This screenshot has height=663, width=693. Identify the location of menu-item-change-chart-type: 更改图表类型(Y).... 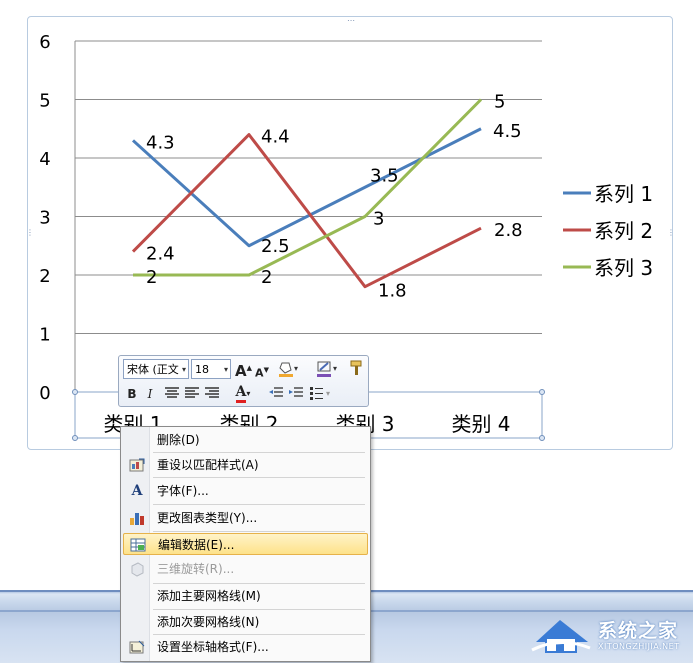
(245, 518).